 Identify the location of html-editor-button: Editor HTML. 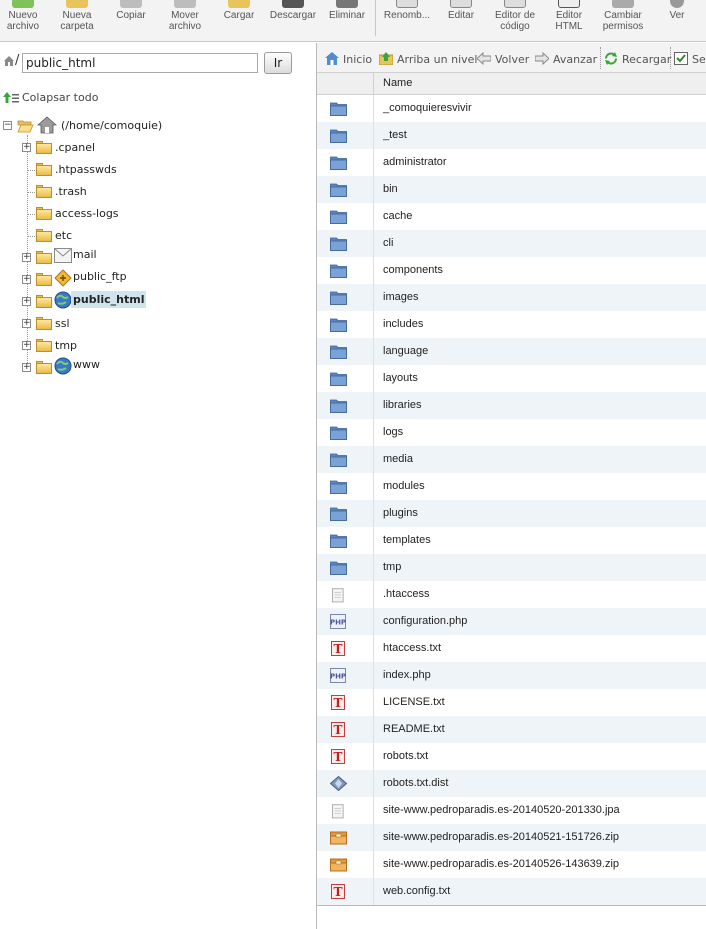
(569, 20).